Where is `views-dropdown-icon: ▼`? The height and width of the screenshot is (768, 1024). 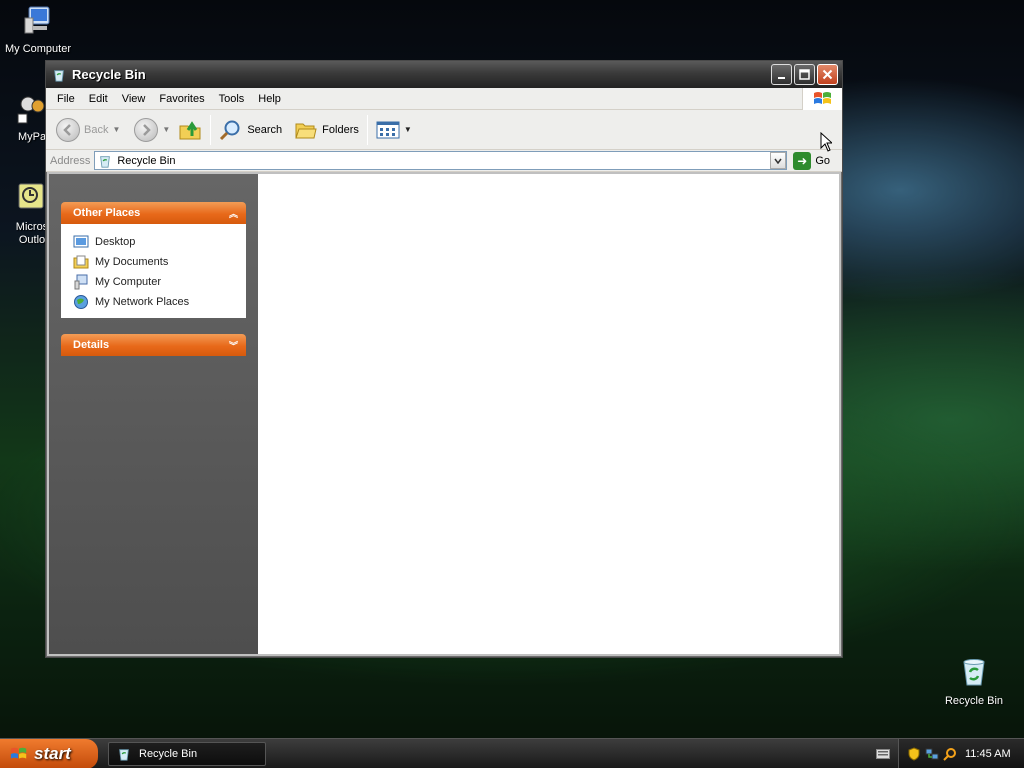
views-dropdown-icon: ▼ is located at coordinates (408, 129).